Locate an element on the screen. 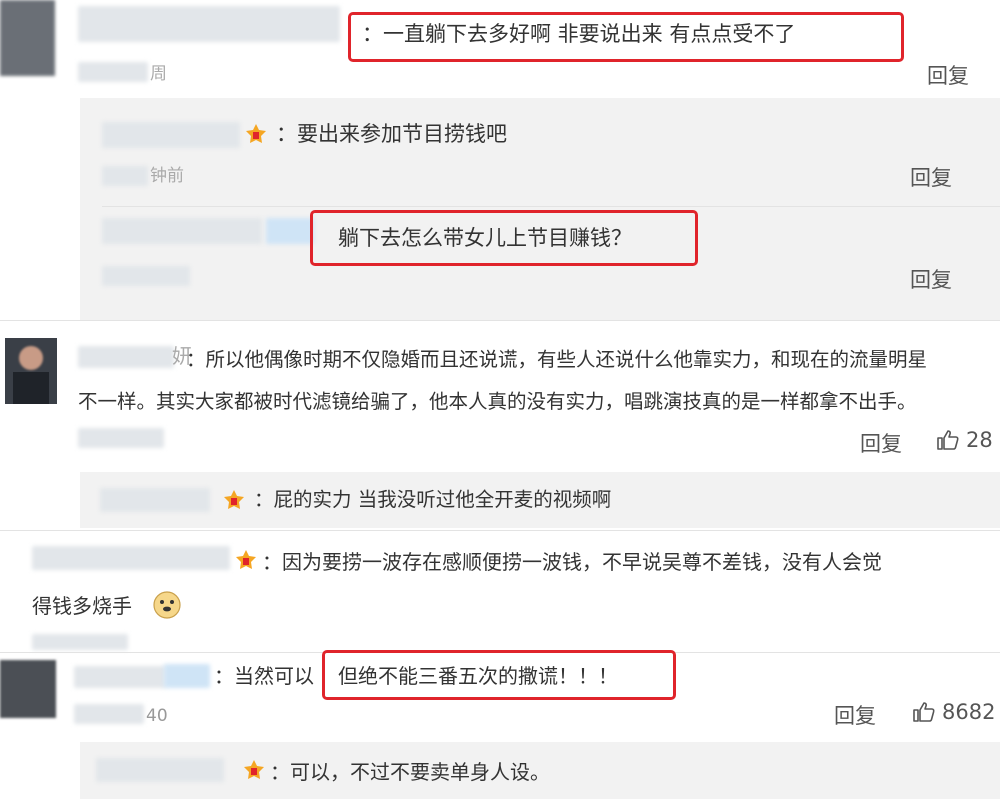 This screenshot has height=799, width=1000. like-count: 28 is located at coordinates (979, 440).